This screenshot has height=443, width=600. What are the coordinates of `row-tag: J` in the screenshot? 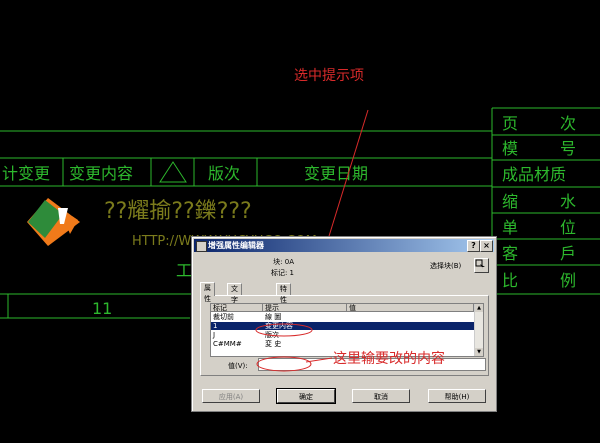 It's located at (214, 335).